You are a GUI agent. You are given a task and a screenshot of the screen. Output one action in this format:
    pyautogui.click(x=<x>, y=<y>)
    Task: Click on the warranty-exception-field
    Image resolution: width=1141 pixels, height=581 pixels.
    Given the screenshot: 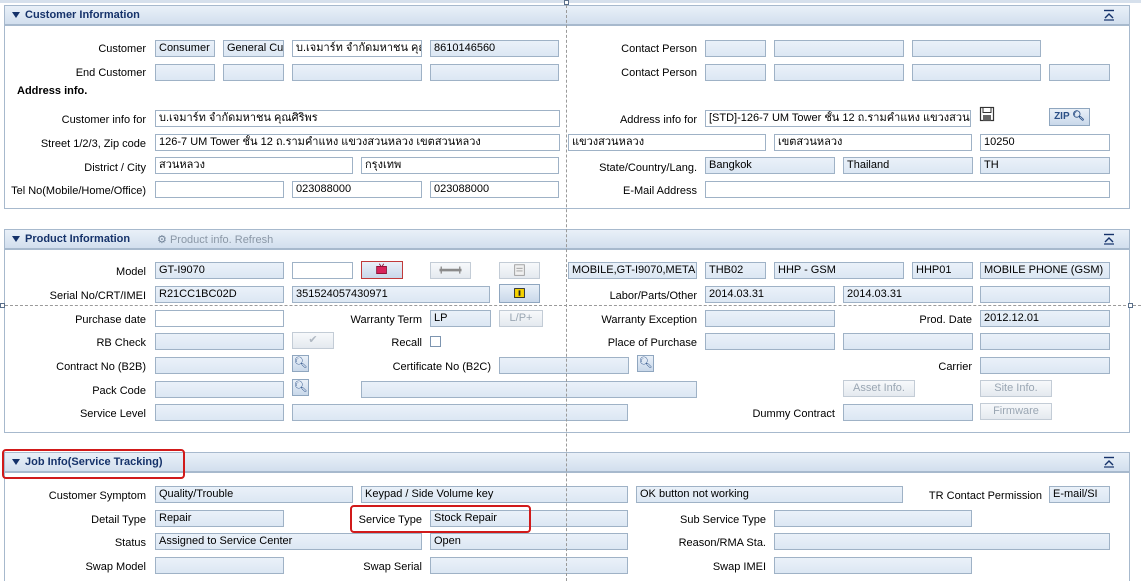 What is the action you would take?
    pyautogui.click(x=770, y=318)
    